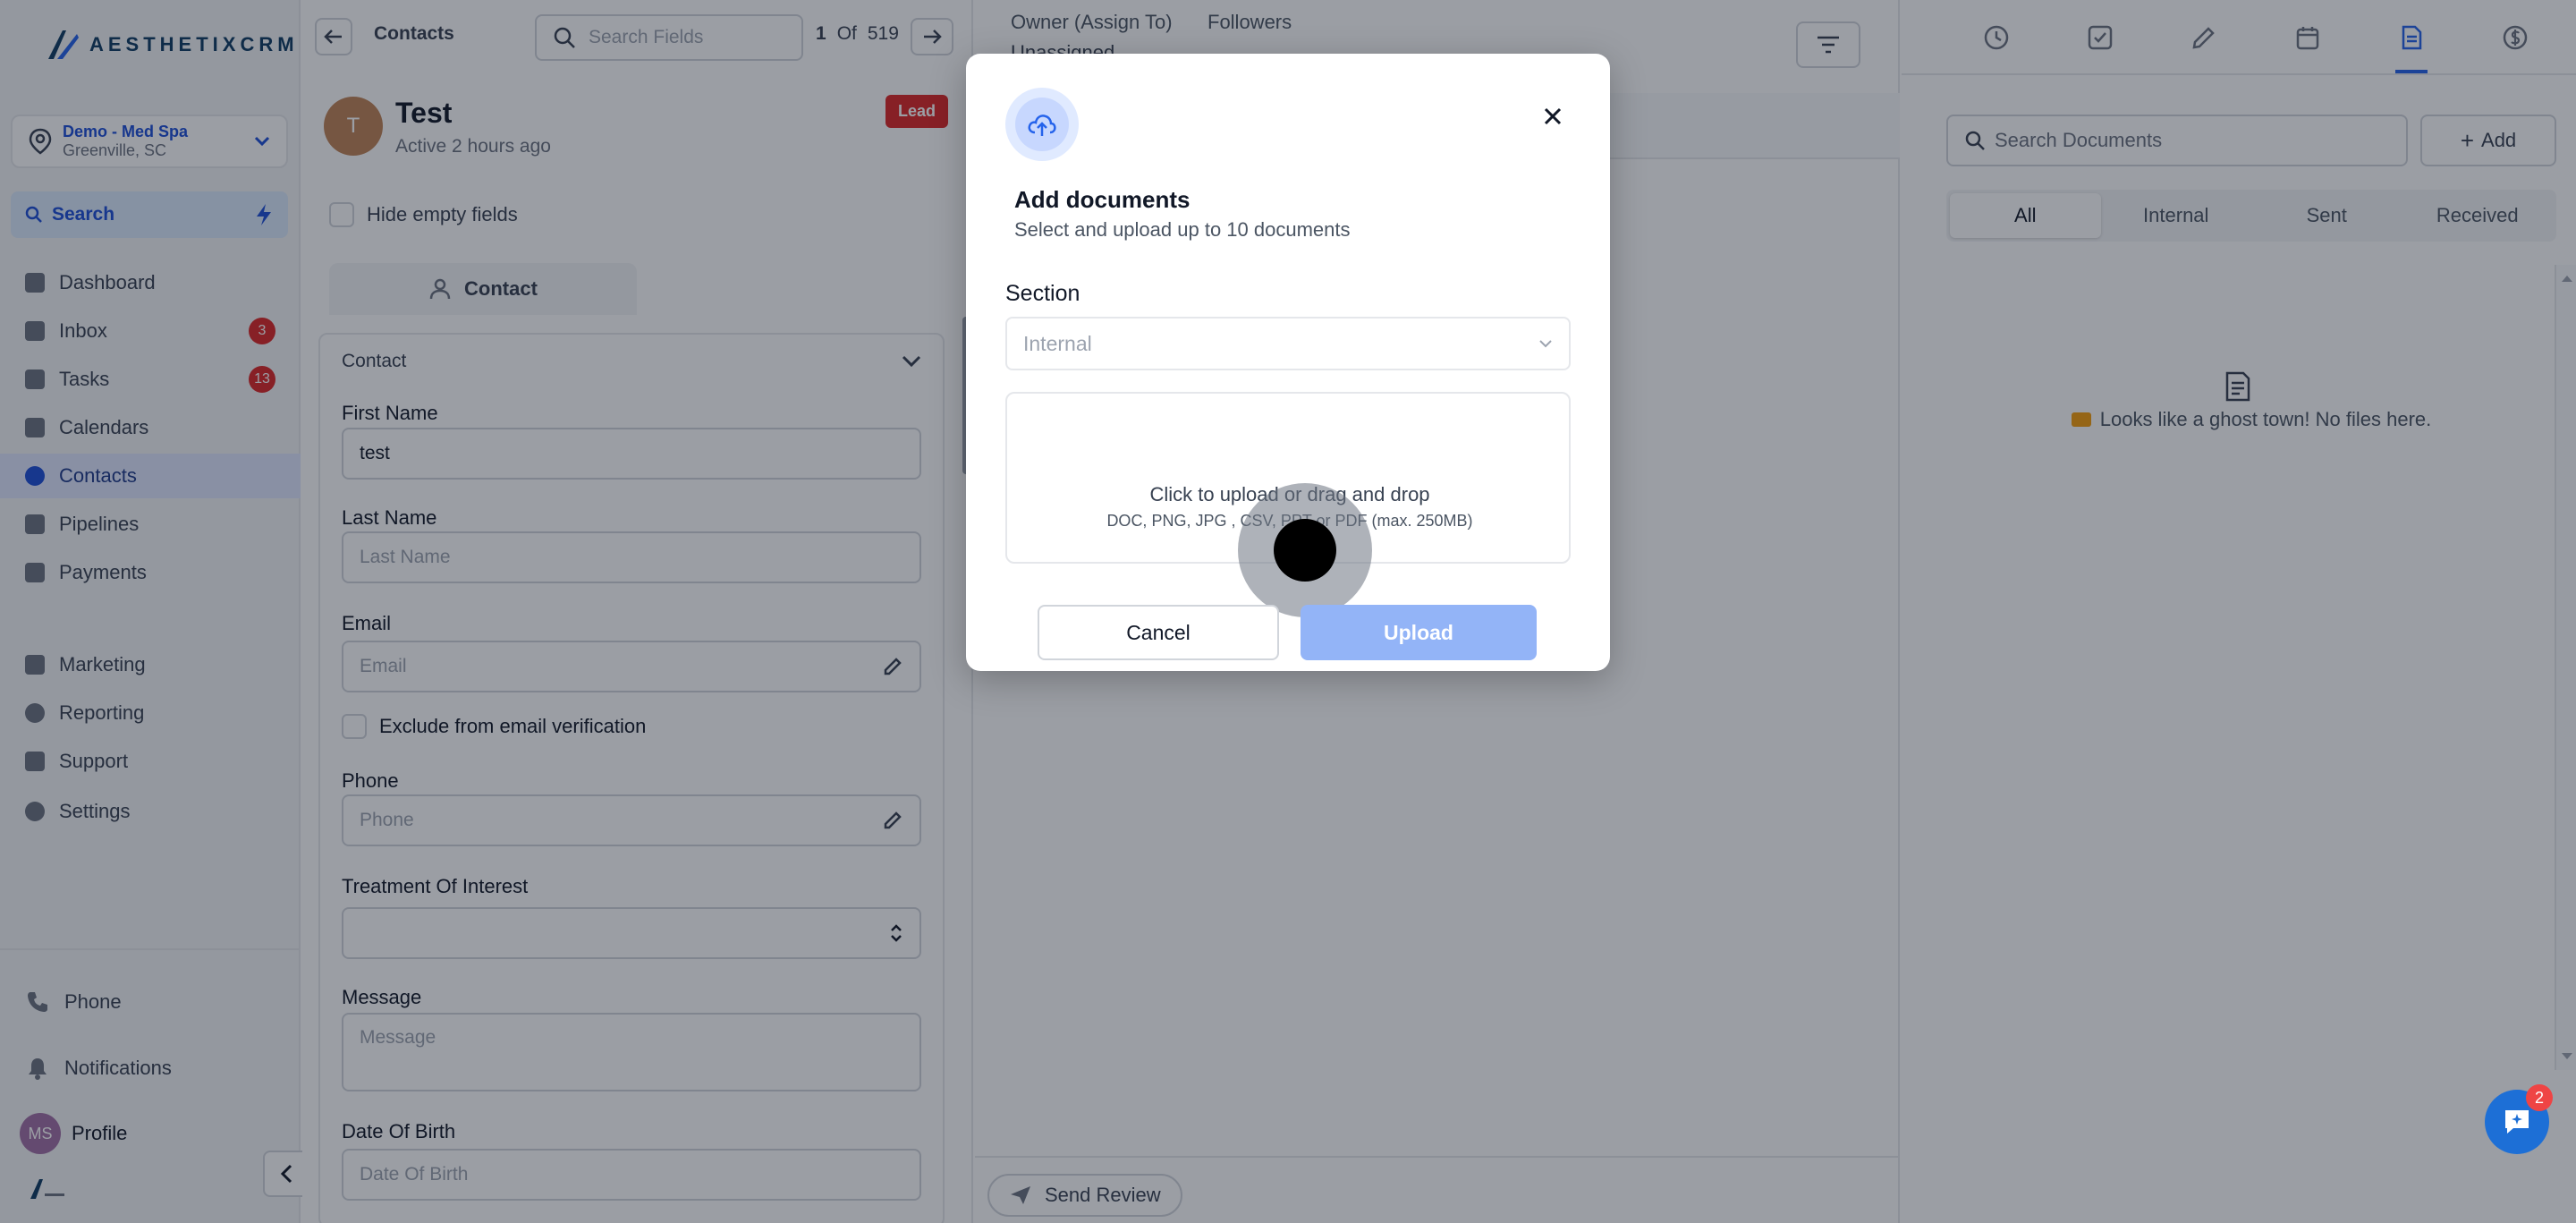  I want to click on chat-icon, so click(2517, 1122).